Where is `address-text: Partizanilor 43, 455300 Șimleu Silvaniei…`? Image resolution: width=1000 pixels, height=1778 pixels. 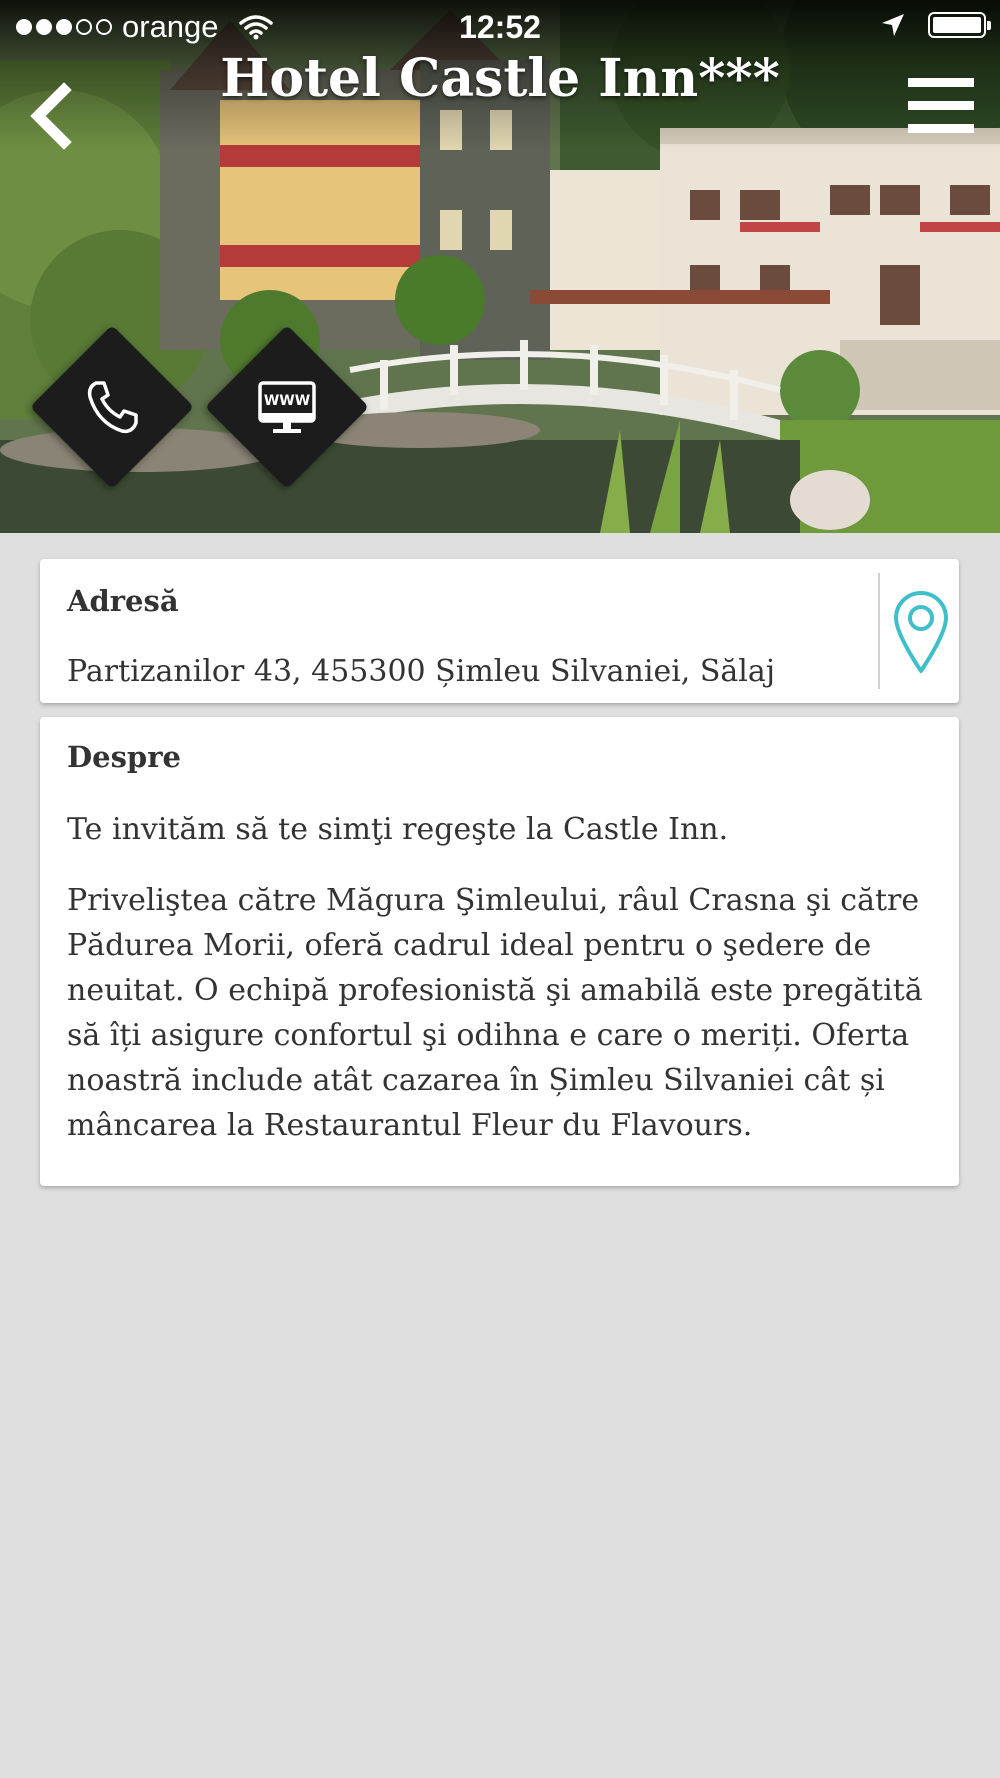 address-text: Partizanilor 43, 455300 Șimleu Silvaniei… is located at coordinates (421, 671).